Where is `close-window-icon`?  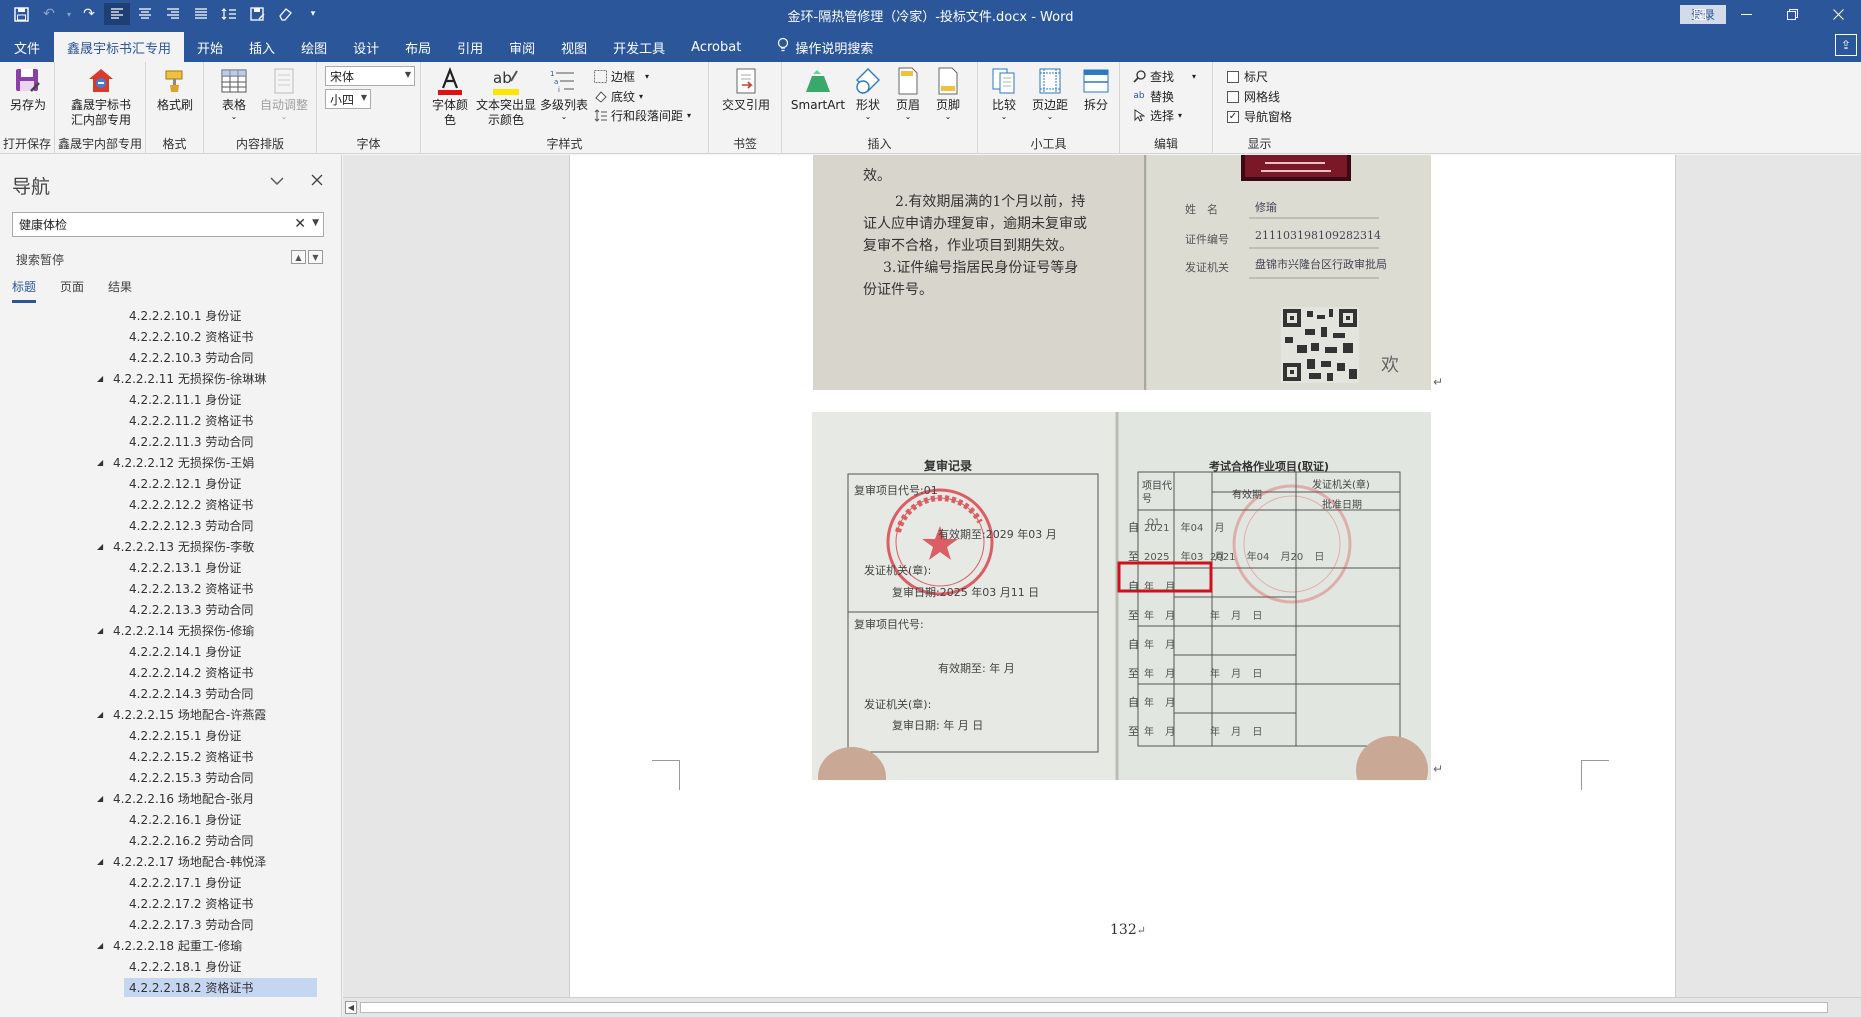 close-window-icon is located at coordinates (1838, 14).